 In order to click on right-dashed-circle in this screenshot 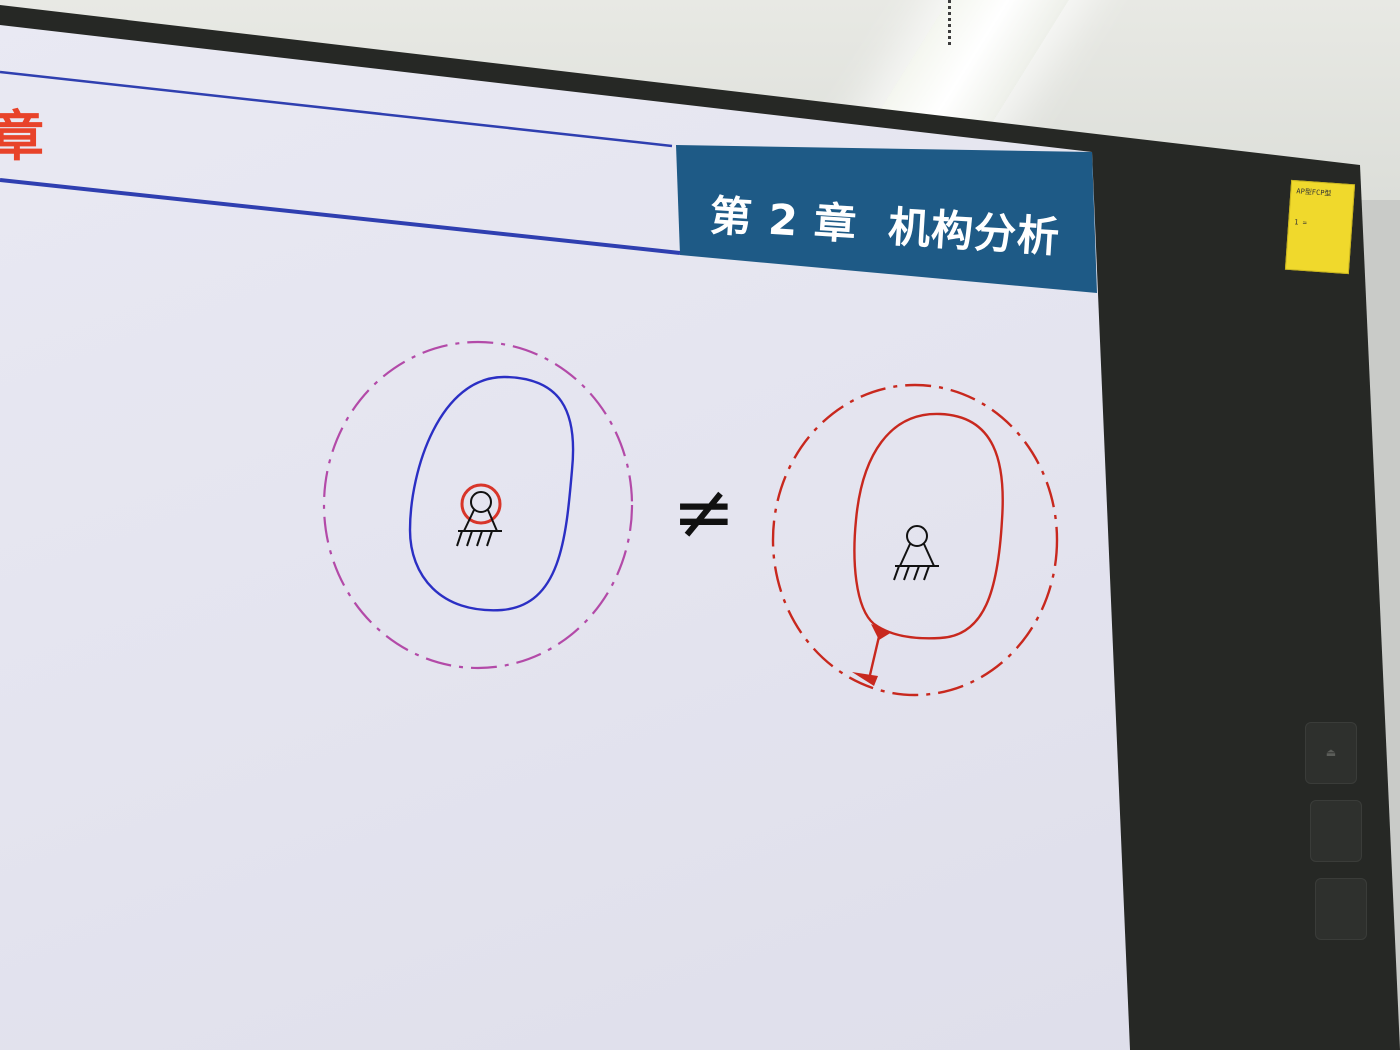, I will do `click(915, 540)`.